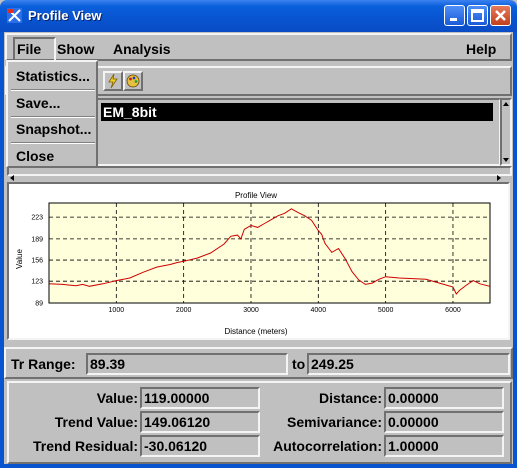  Describe the element at coordinates (453, 19) in the screenshot. I see `minimize-icon` at that location.